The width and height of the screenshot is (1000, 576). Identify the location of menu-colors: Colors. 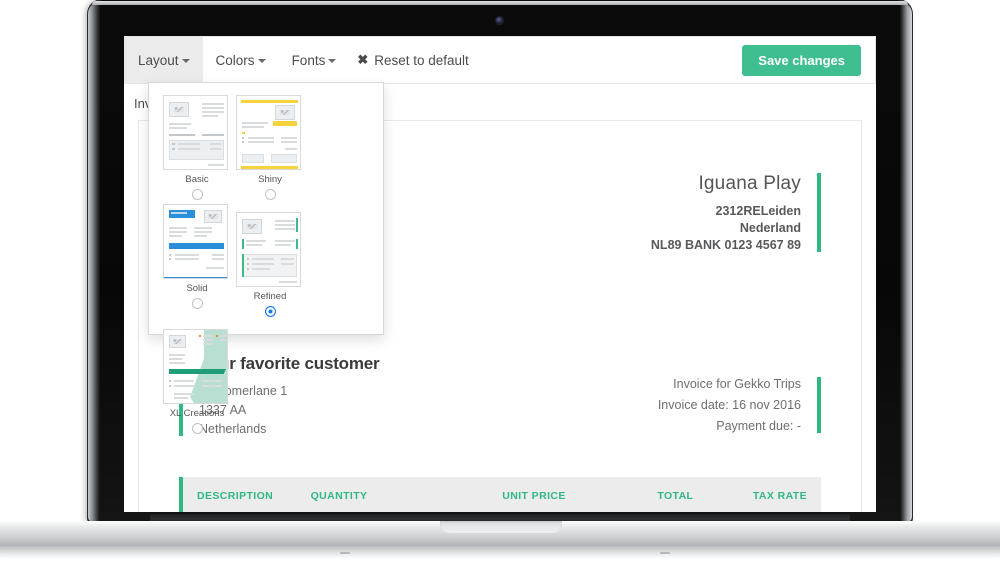
(241, 60).